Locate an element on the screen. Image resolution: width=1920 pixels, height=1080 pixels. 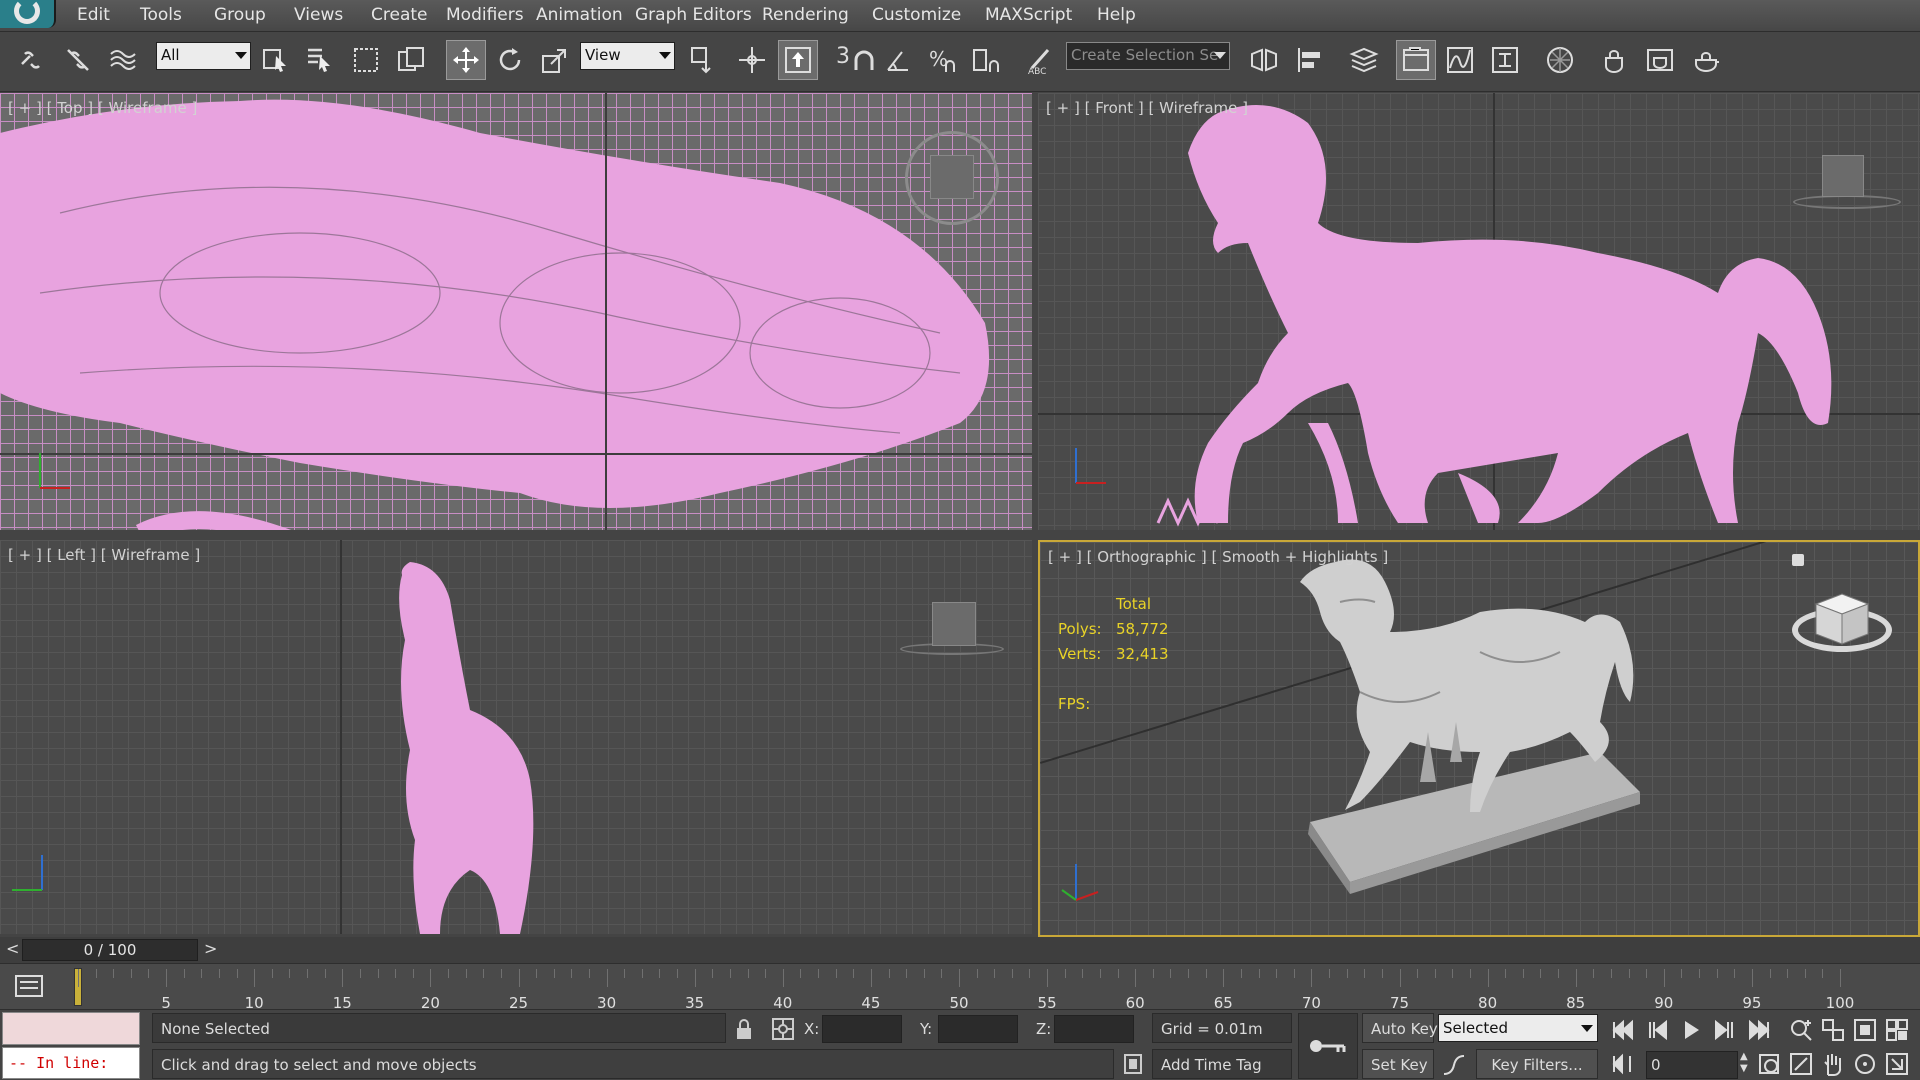
field-of-view-icon is located at coordinates (1801, 1064).